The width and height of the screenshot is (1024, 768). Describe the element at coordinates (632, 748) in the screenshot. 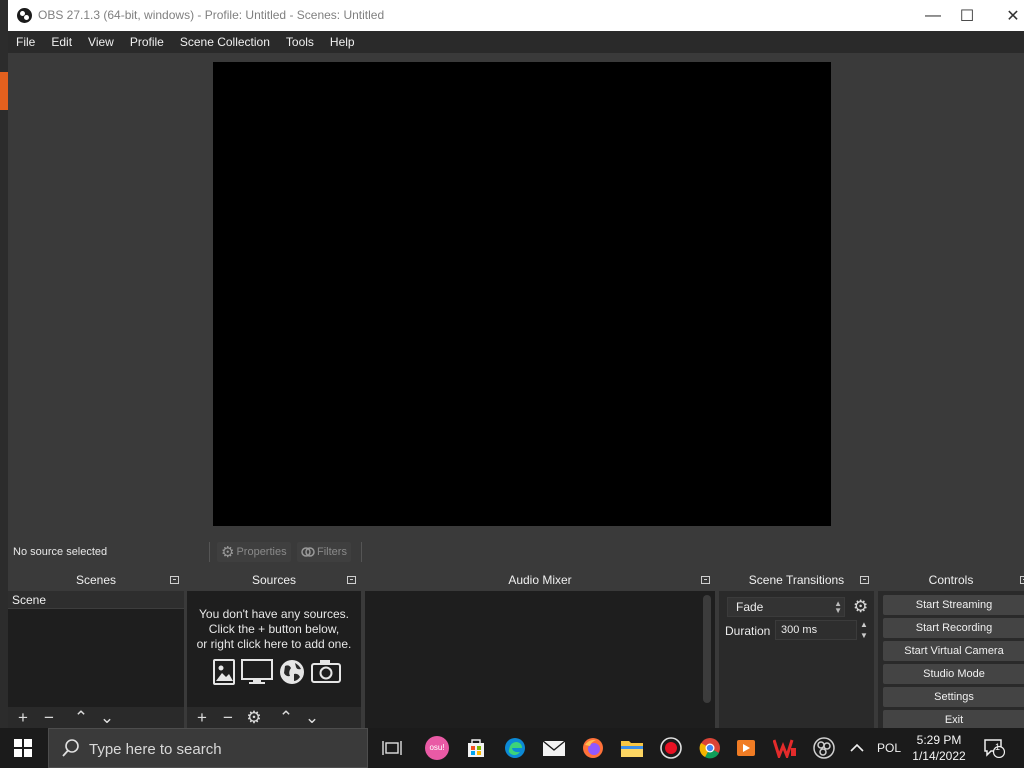

I see `file-explorer-icon` at that location.